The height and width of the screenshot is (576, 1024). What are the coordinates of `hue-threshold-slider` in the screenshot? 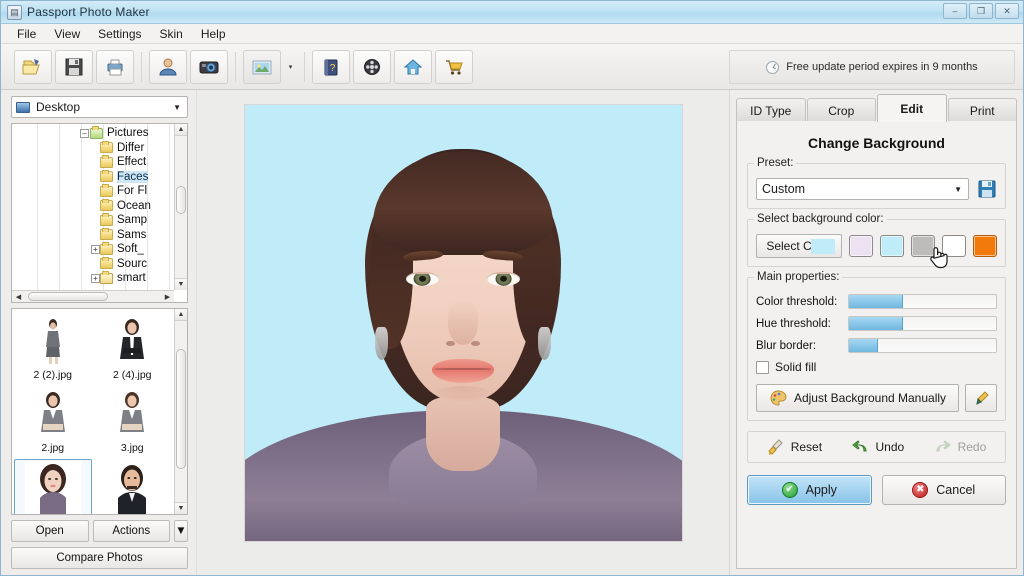 It's located at (922, 323).